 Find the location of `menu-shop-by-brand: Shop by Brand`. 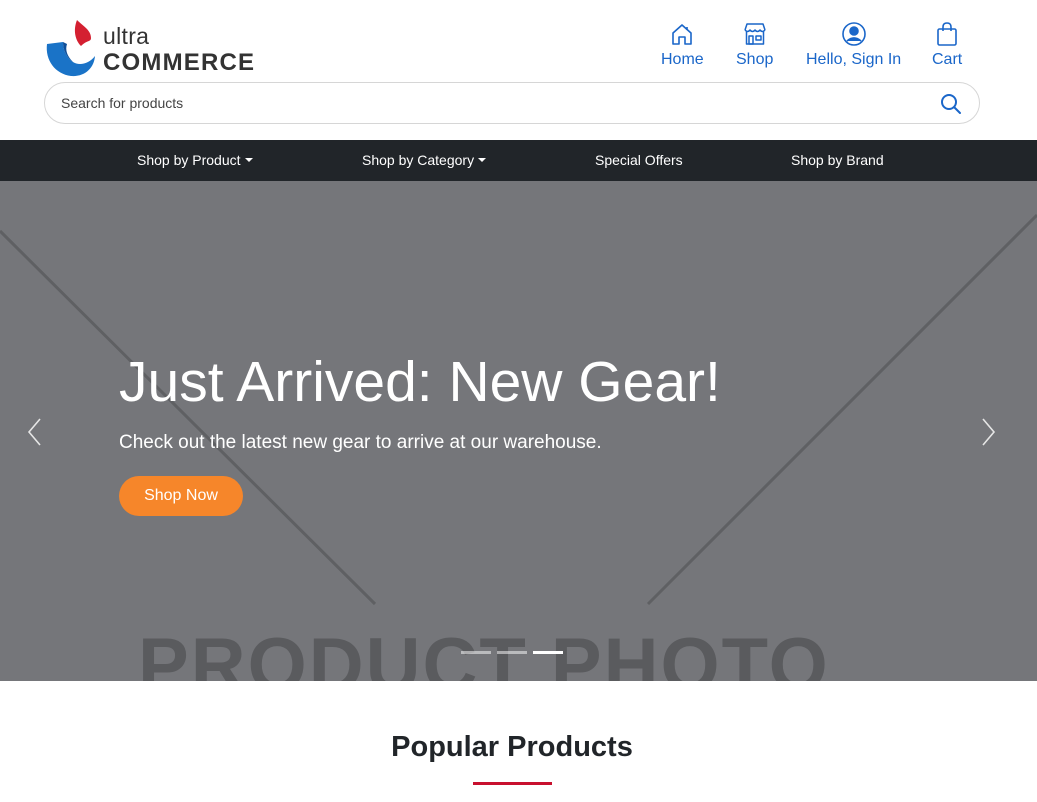

menu-shop-by-brand: Shop by Brand is located at coordinates (837, 160).